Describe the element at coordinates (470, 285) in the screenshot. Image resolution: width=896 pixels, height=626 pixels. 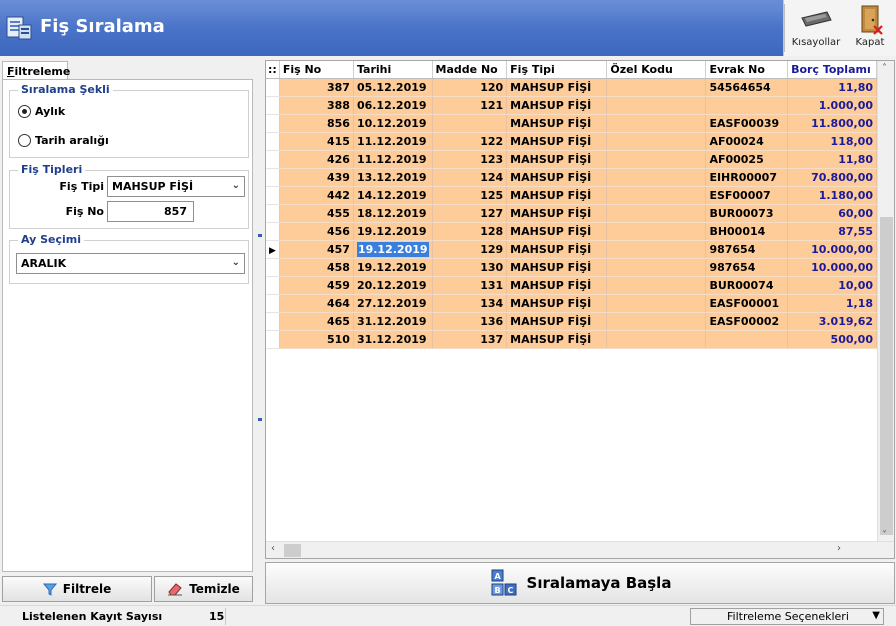
I see `item-no-cell: 131` at that location.